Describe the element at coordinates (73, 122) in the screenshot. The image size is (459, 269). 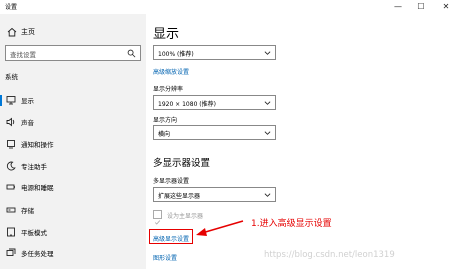
I see `sidebar-item-sound: 声音` at that location.